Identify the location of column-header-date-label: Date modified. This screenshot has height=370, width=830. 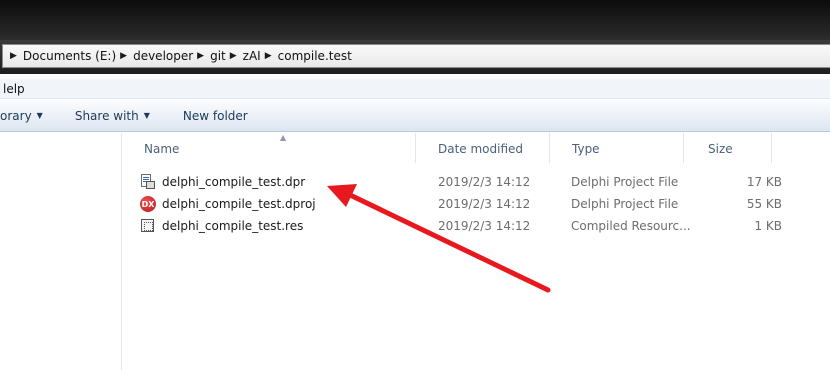
(481, 149).